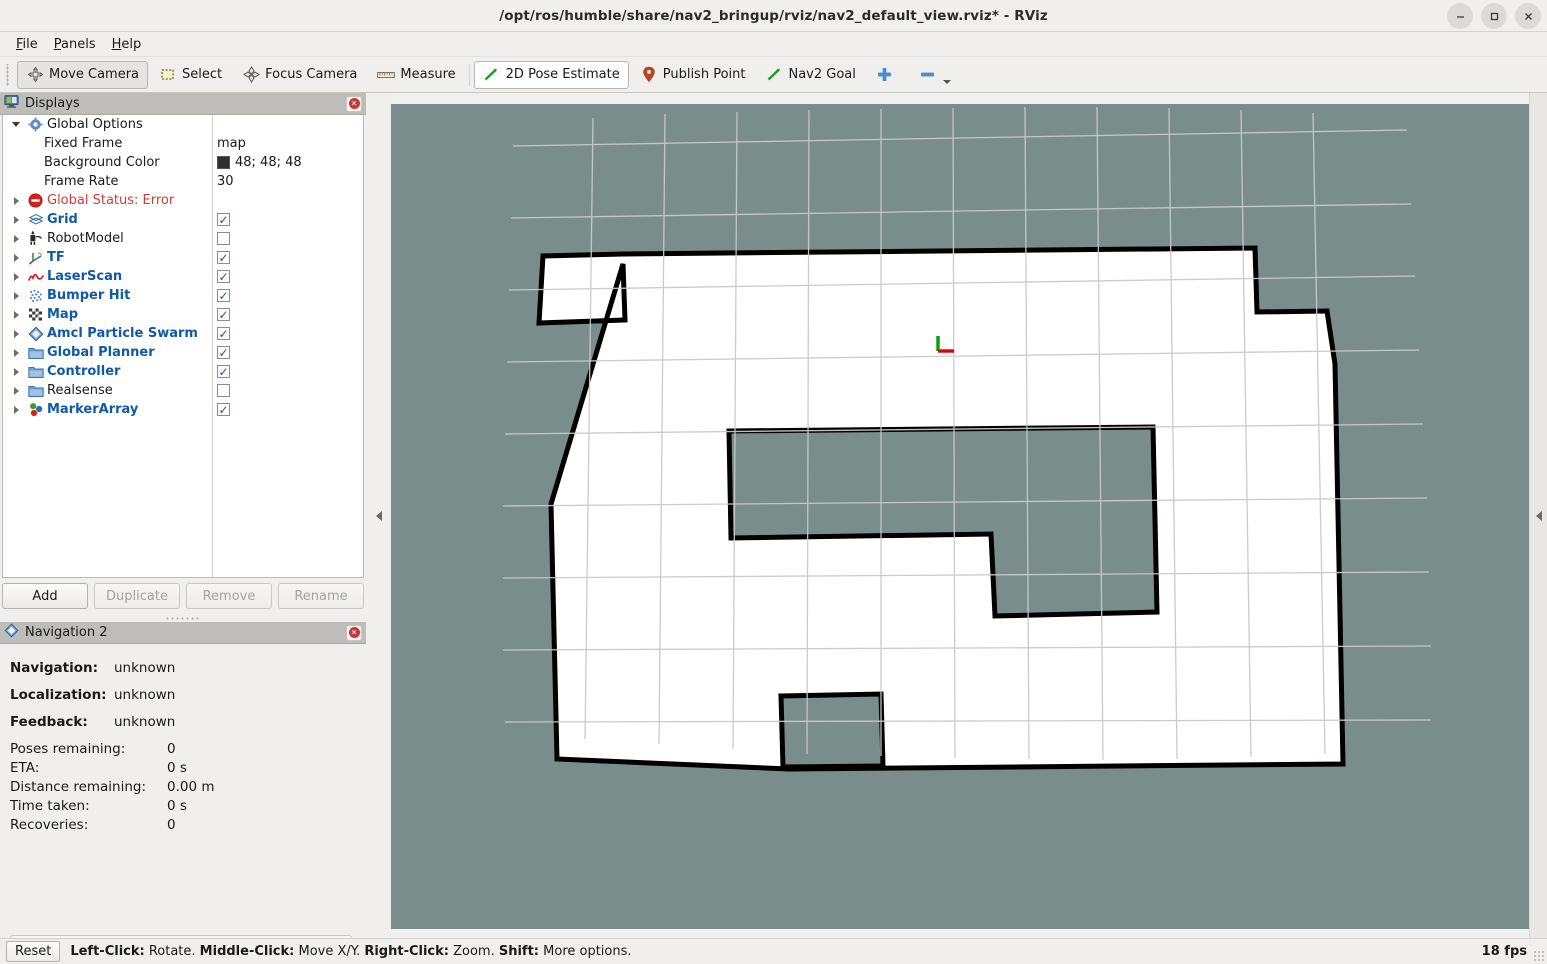 This screenshot has width=1547, height=964. I want to click on tree-row-fixed-frame: Fixed Frame map, so click(183, 143).